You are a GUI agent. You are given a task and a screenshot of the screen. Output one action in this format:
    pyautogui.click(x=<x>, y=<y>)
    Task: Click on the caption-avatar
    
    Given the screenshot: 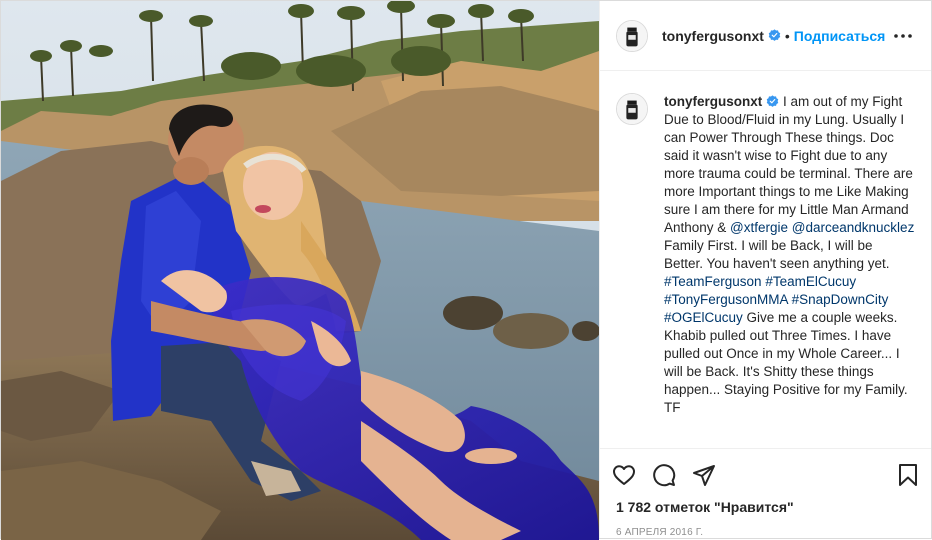 What is the action you would take?
    pyautogui.click(x=632, y=109)
    